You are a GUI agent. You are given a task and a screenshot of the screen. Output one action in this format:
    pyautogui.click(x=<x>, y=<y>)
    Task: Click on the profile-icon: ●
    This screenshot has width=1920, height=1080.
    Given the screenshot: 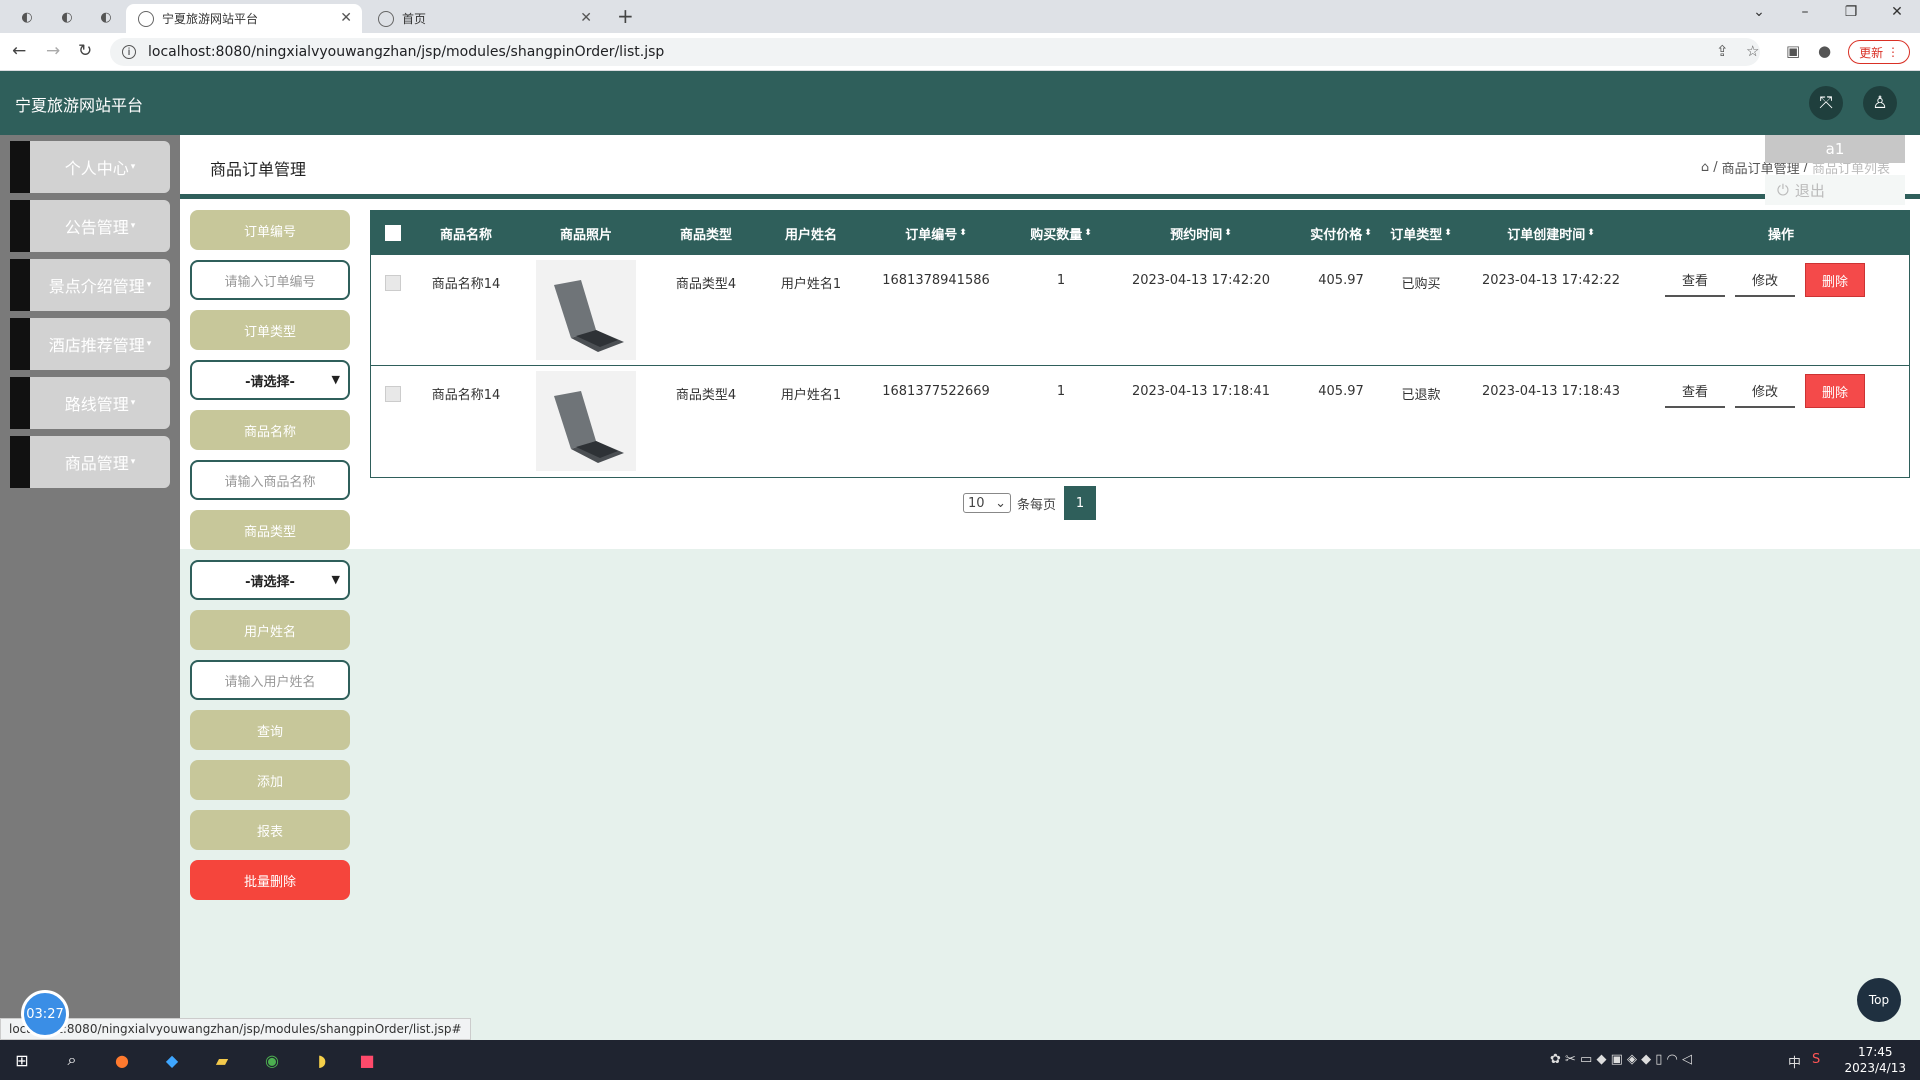 What is the action you would take?
    pyautogui.click(x=1824, y=51)
    